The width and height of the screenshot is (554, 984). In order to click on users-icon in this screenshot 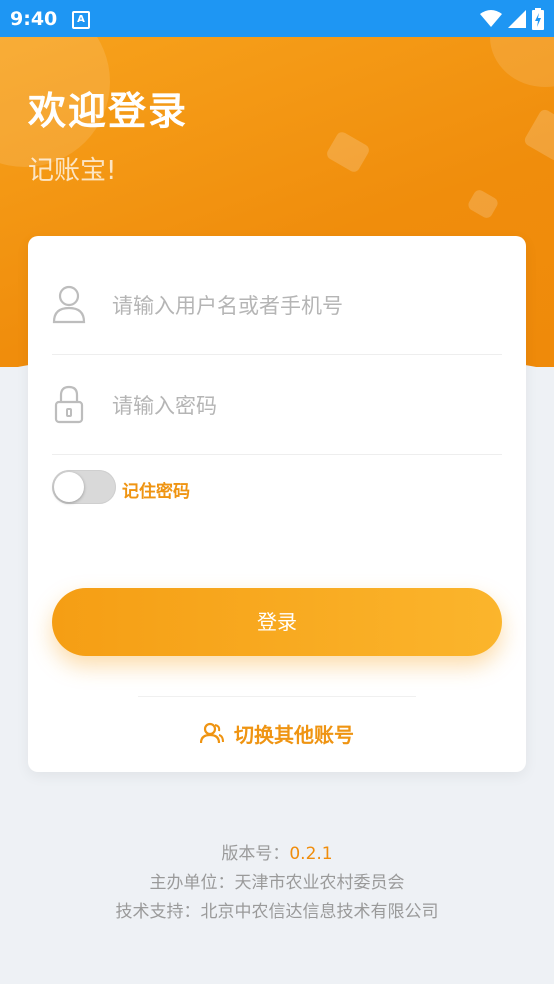, I will do `click(212, 733)`.